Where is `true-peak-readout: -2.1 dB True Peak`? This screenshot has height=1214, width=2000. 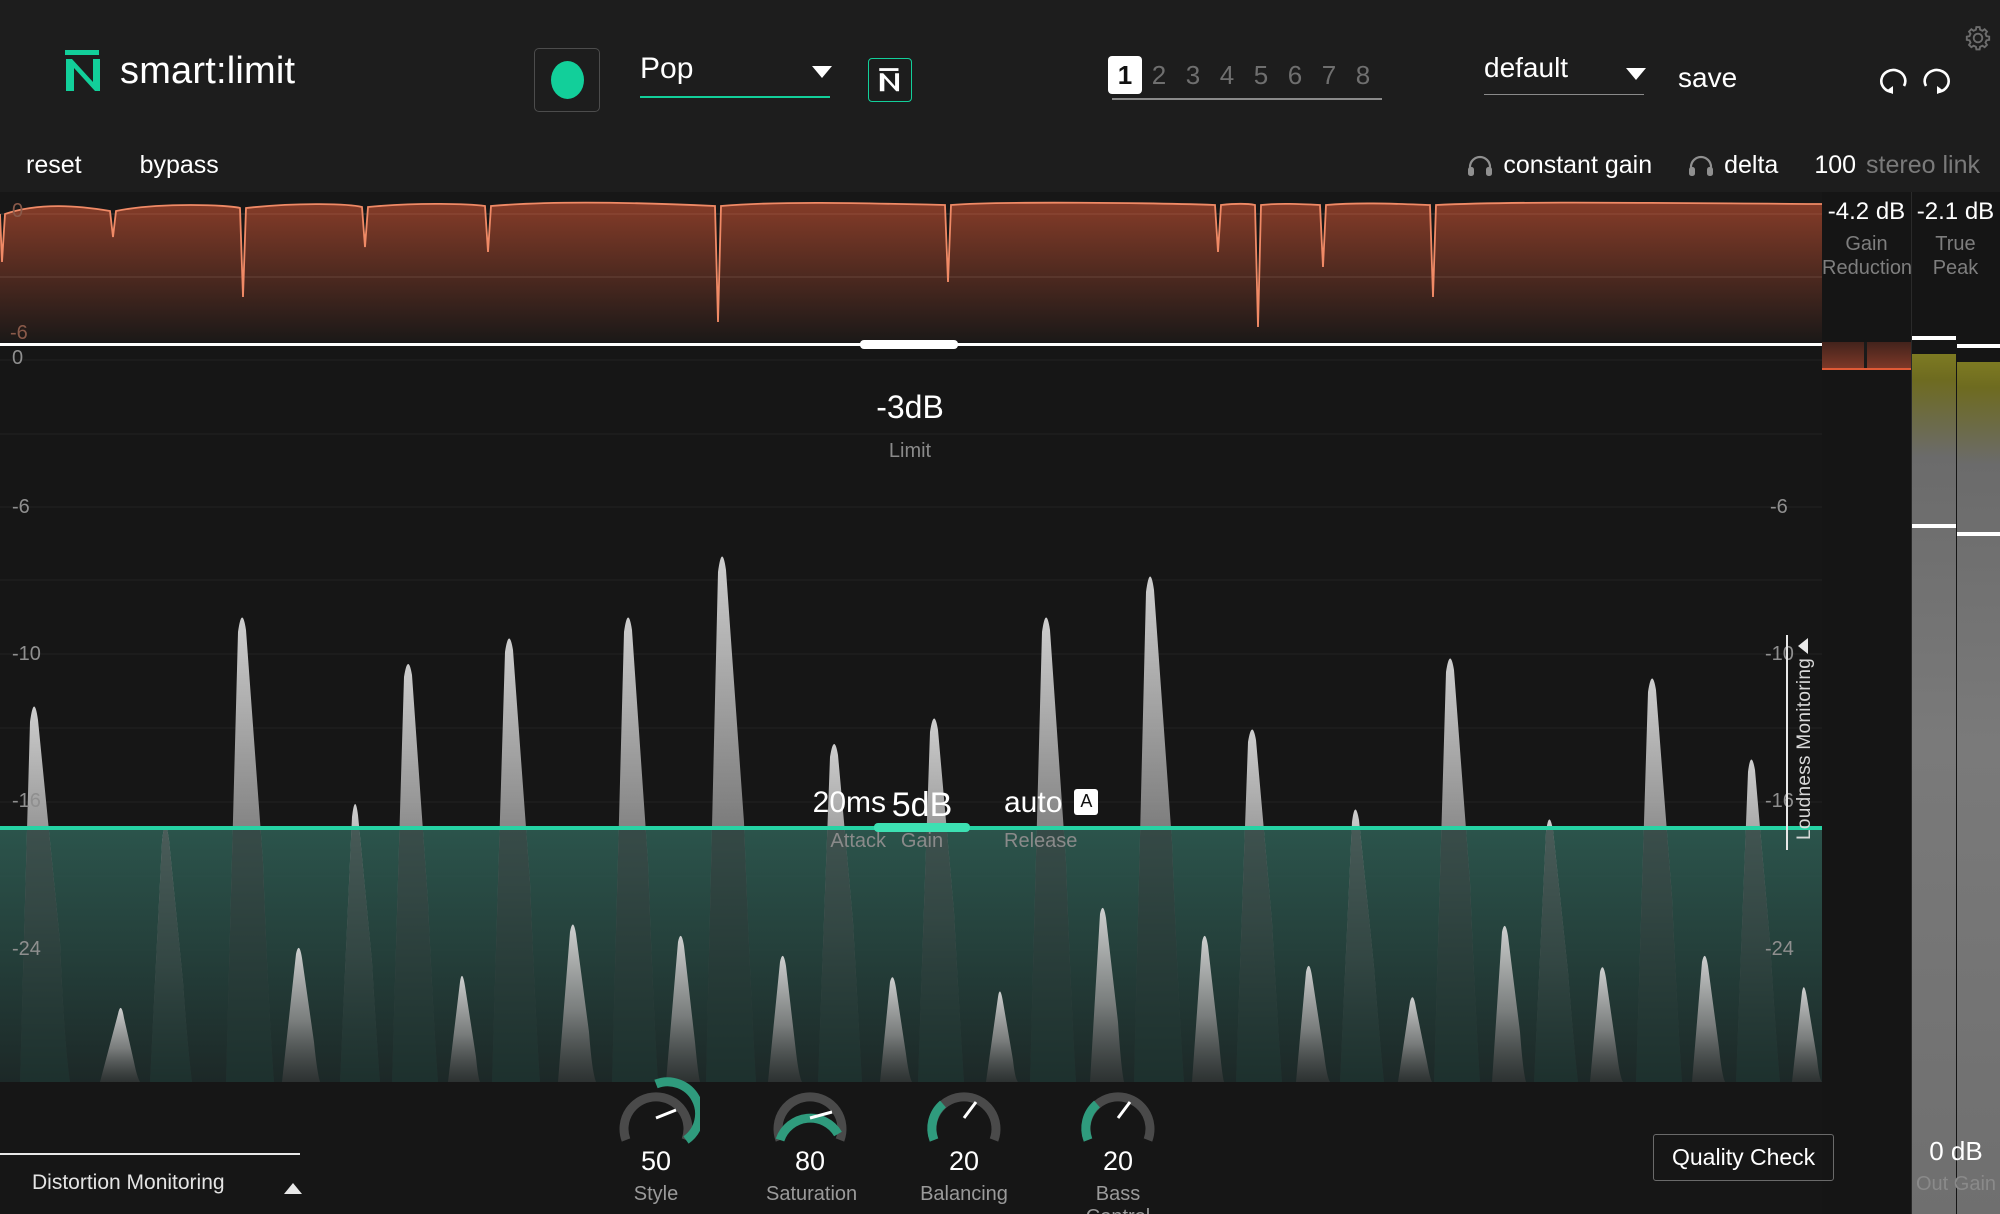
true-peak-readout: -2.1 dB True Peak is located at coordinates (1955, 236).